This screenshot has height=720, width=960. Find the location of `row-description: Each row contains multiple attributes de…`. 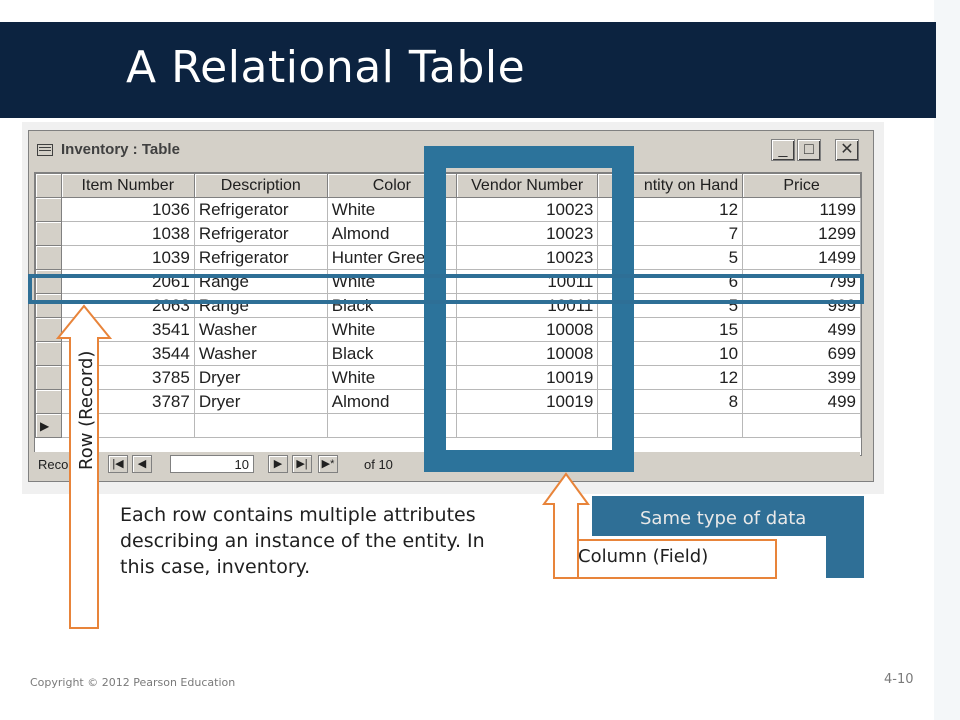

row-description: Each row contains multiple attributes de… is located at coordinates (302, 541).